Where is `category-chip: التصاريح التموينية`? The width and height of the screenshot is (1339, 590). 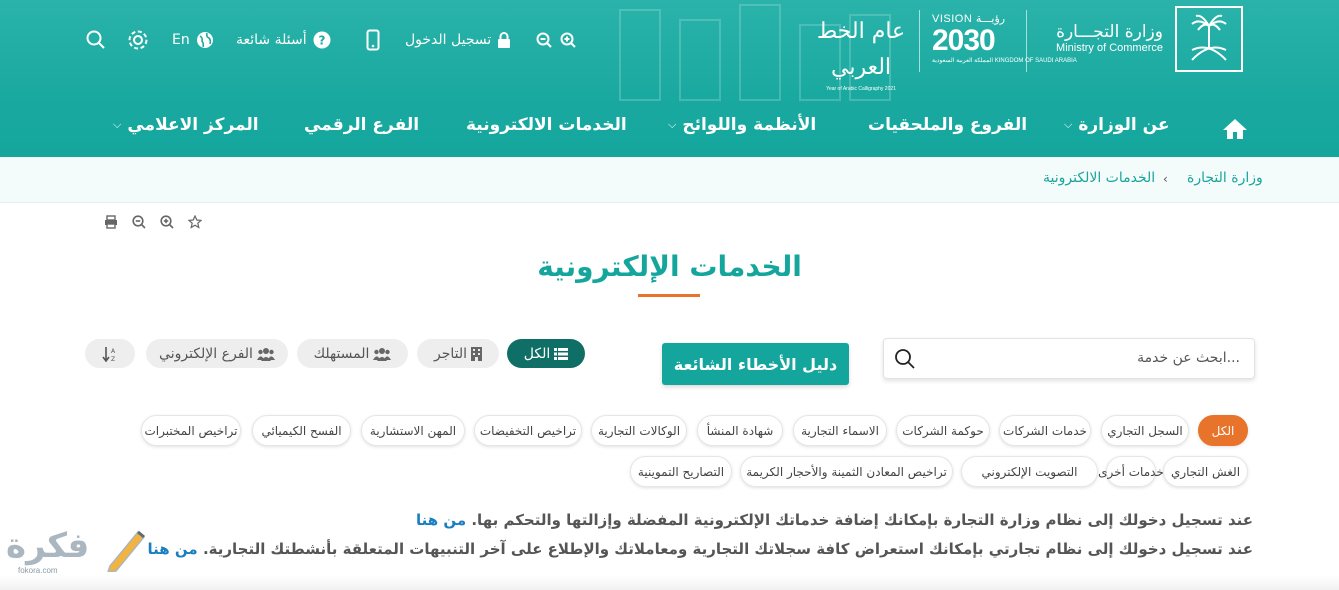
category-chip: التصاريح التموينية is located at coordinates (681, 471).